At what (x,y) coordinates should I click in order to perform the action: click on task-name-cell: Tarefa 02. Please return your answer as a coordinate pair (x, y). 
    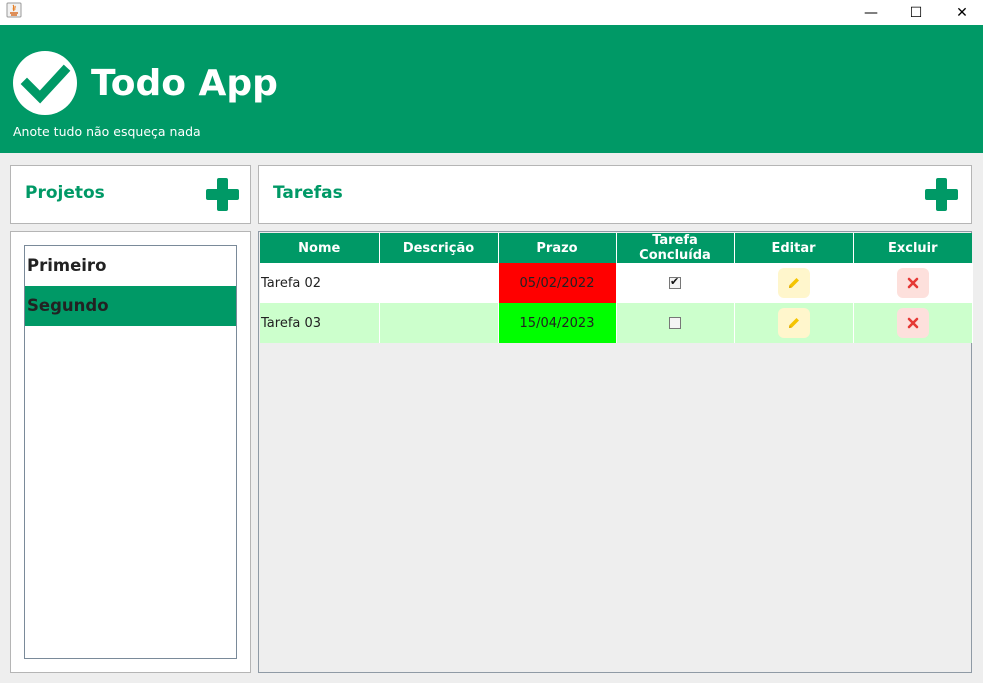
    Looking at the image, I should click on (320, 283).